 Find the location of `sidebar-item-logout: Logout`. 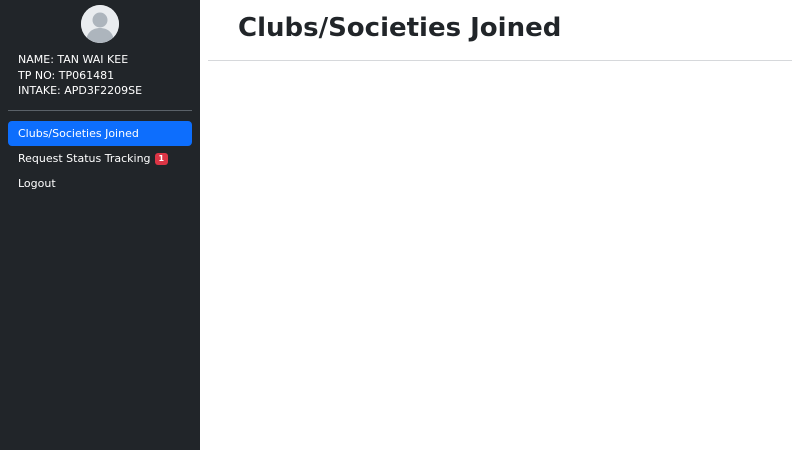

sidebar-item-logout: Logout is located at coordinates (100, 183).